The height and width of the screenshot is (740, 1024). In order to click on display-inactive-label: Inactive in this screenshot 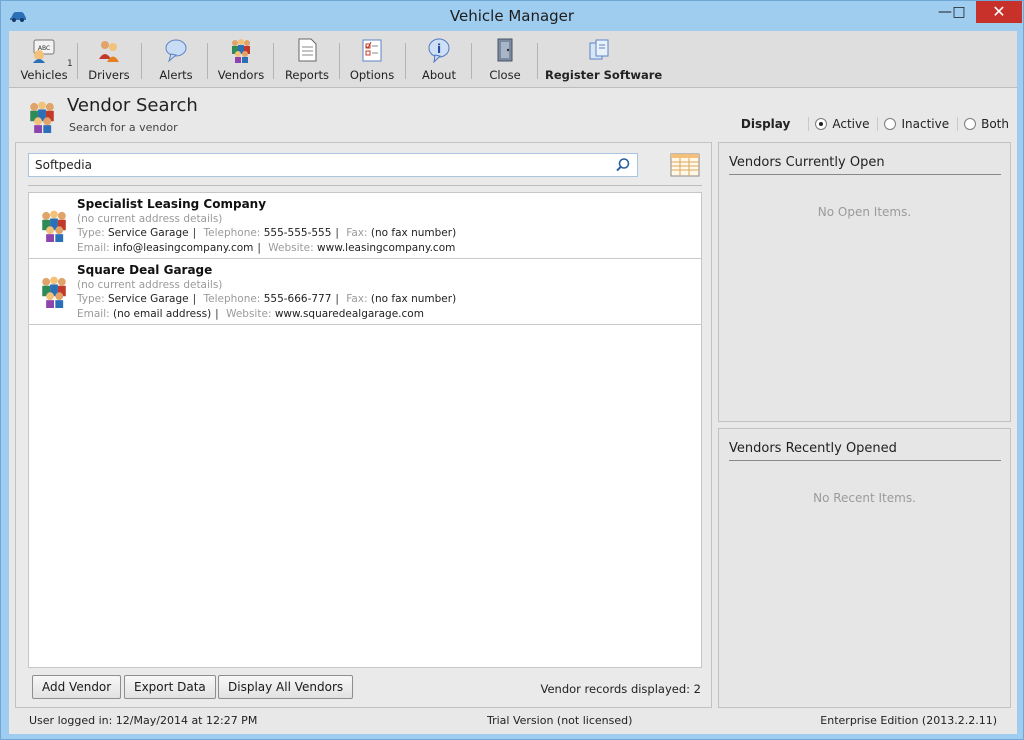, I will do `click(925, 124)`.